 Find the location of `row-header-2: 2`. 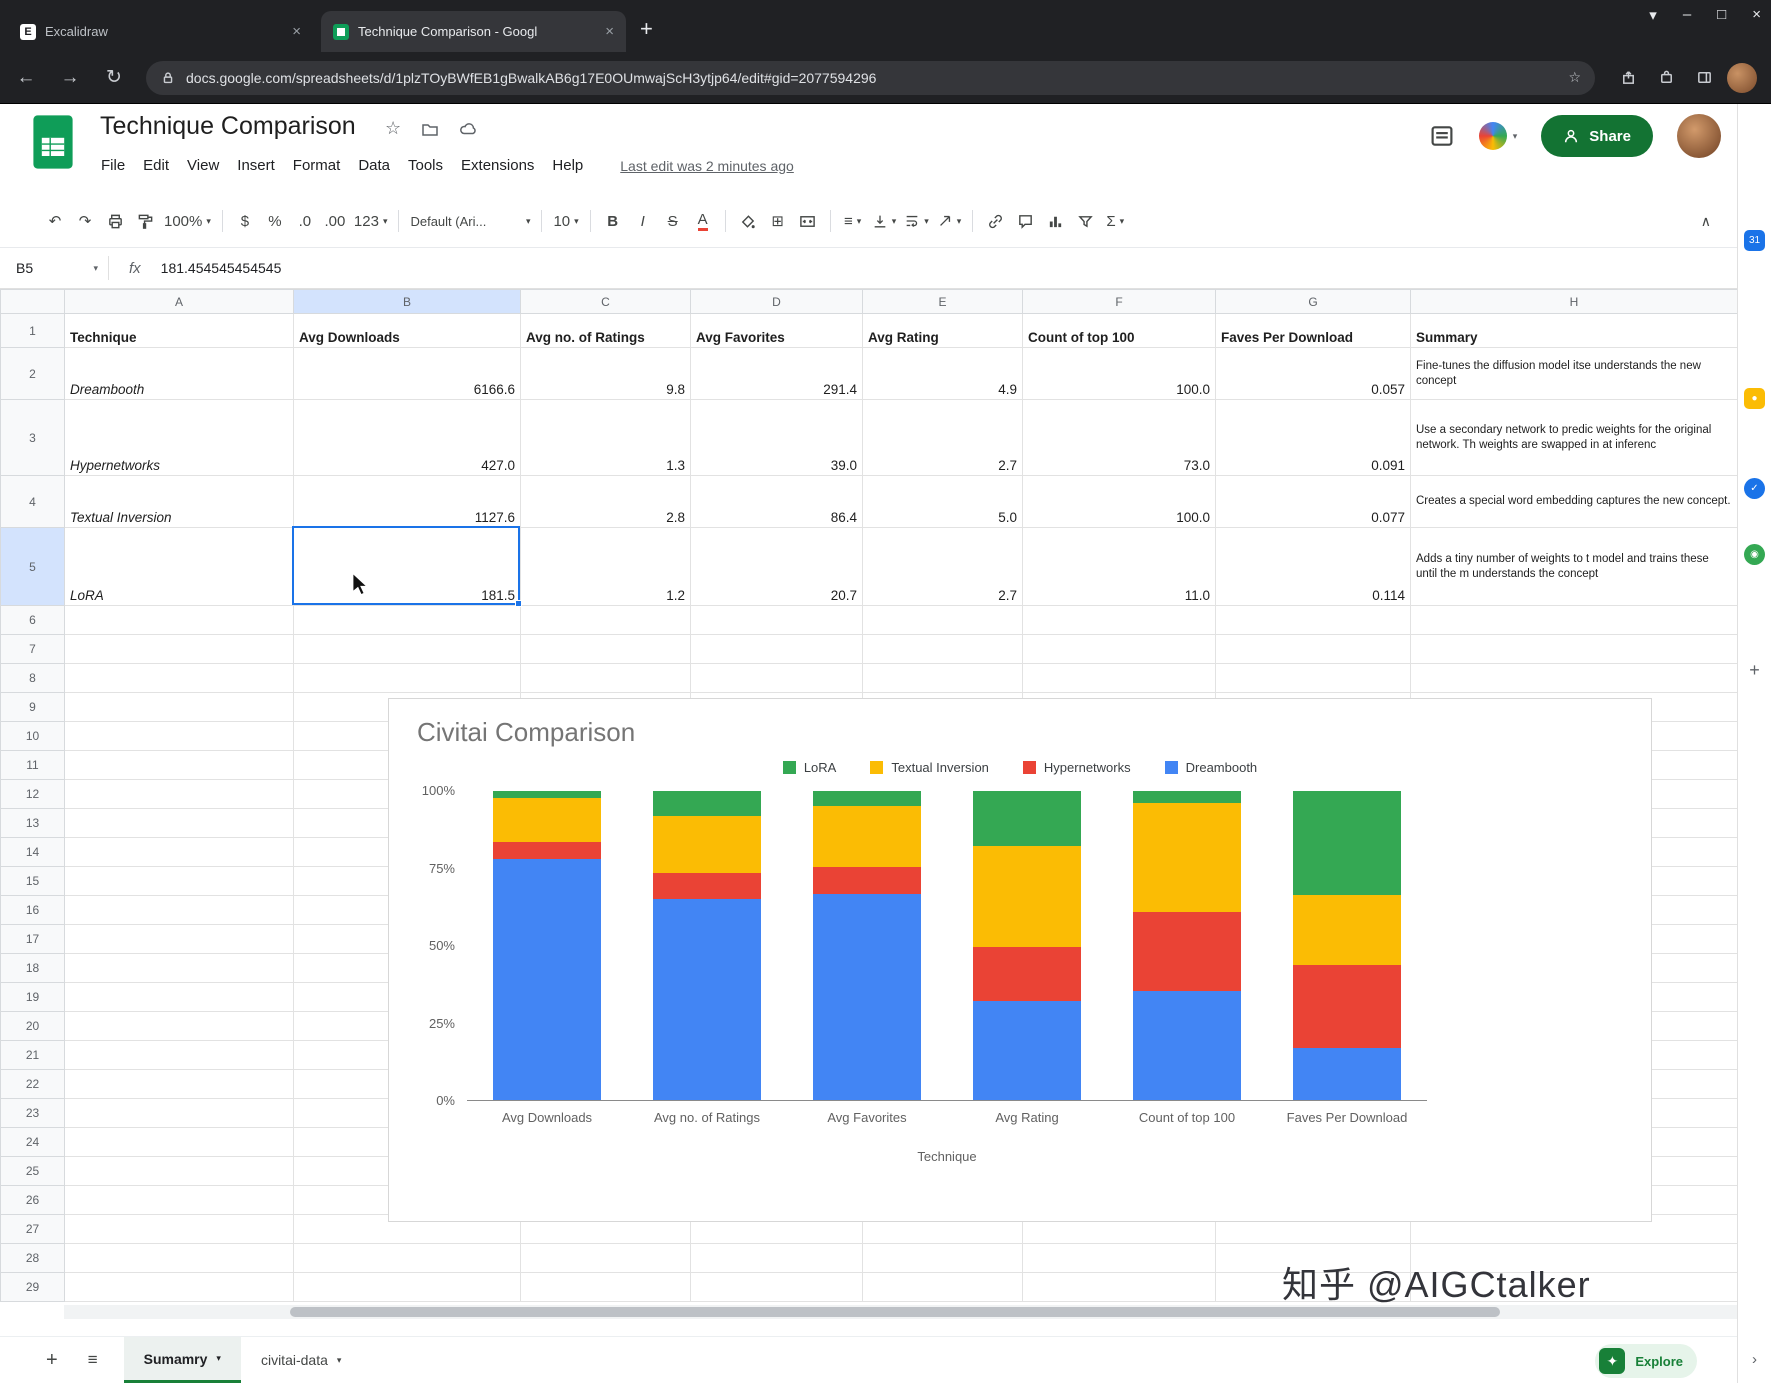

row-header-2: 2 is located at coordinates (32, 373).